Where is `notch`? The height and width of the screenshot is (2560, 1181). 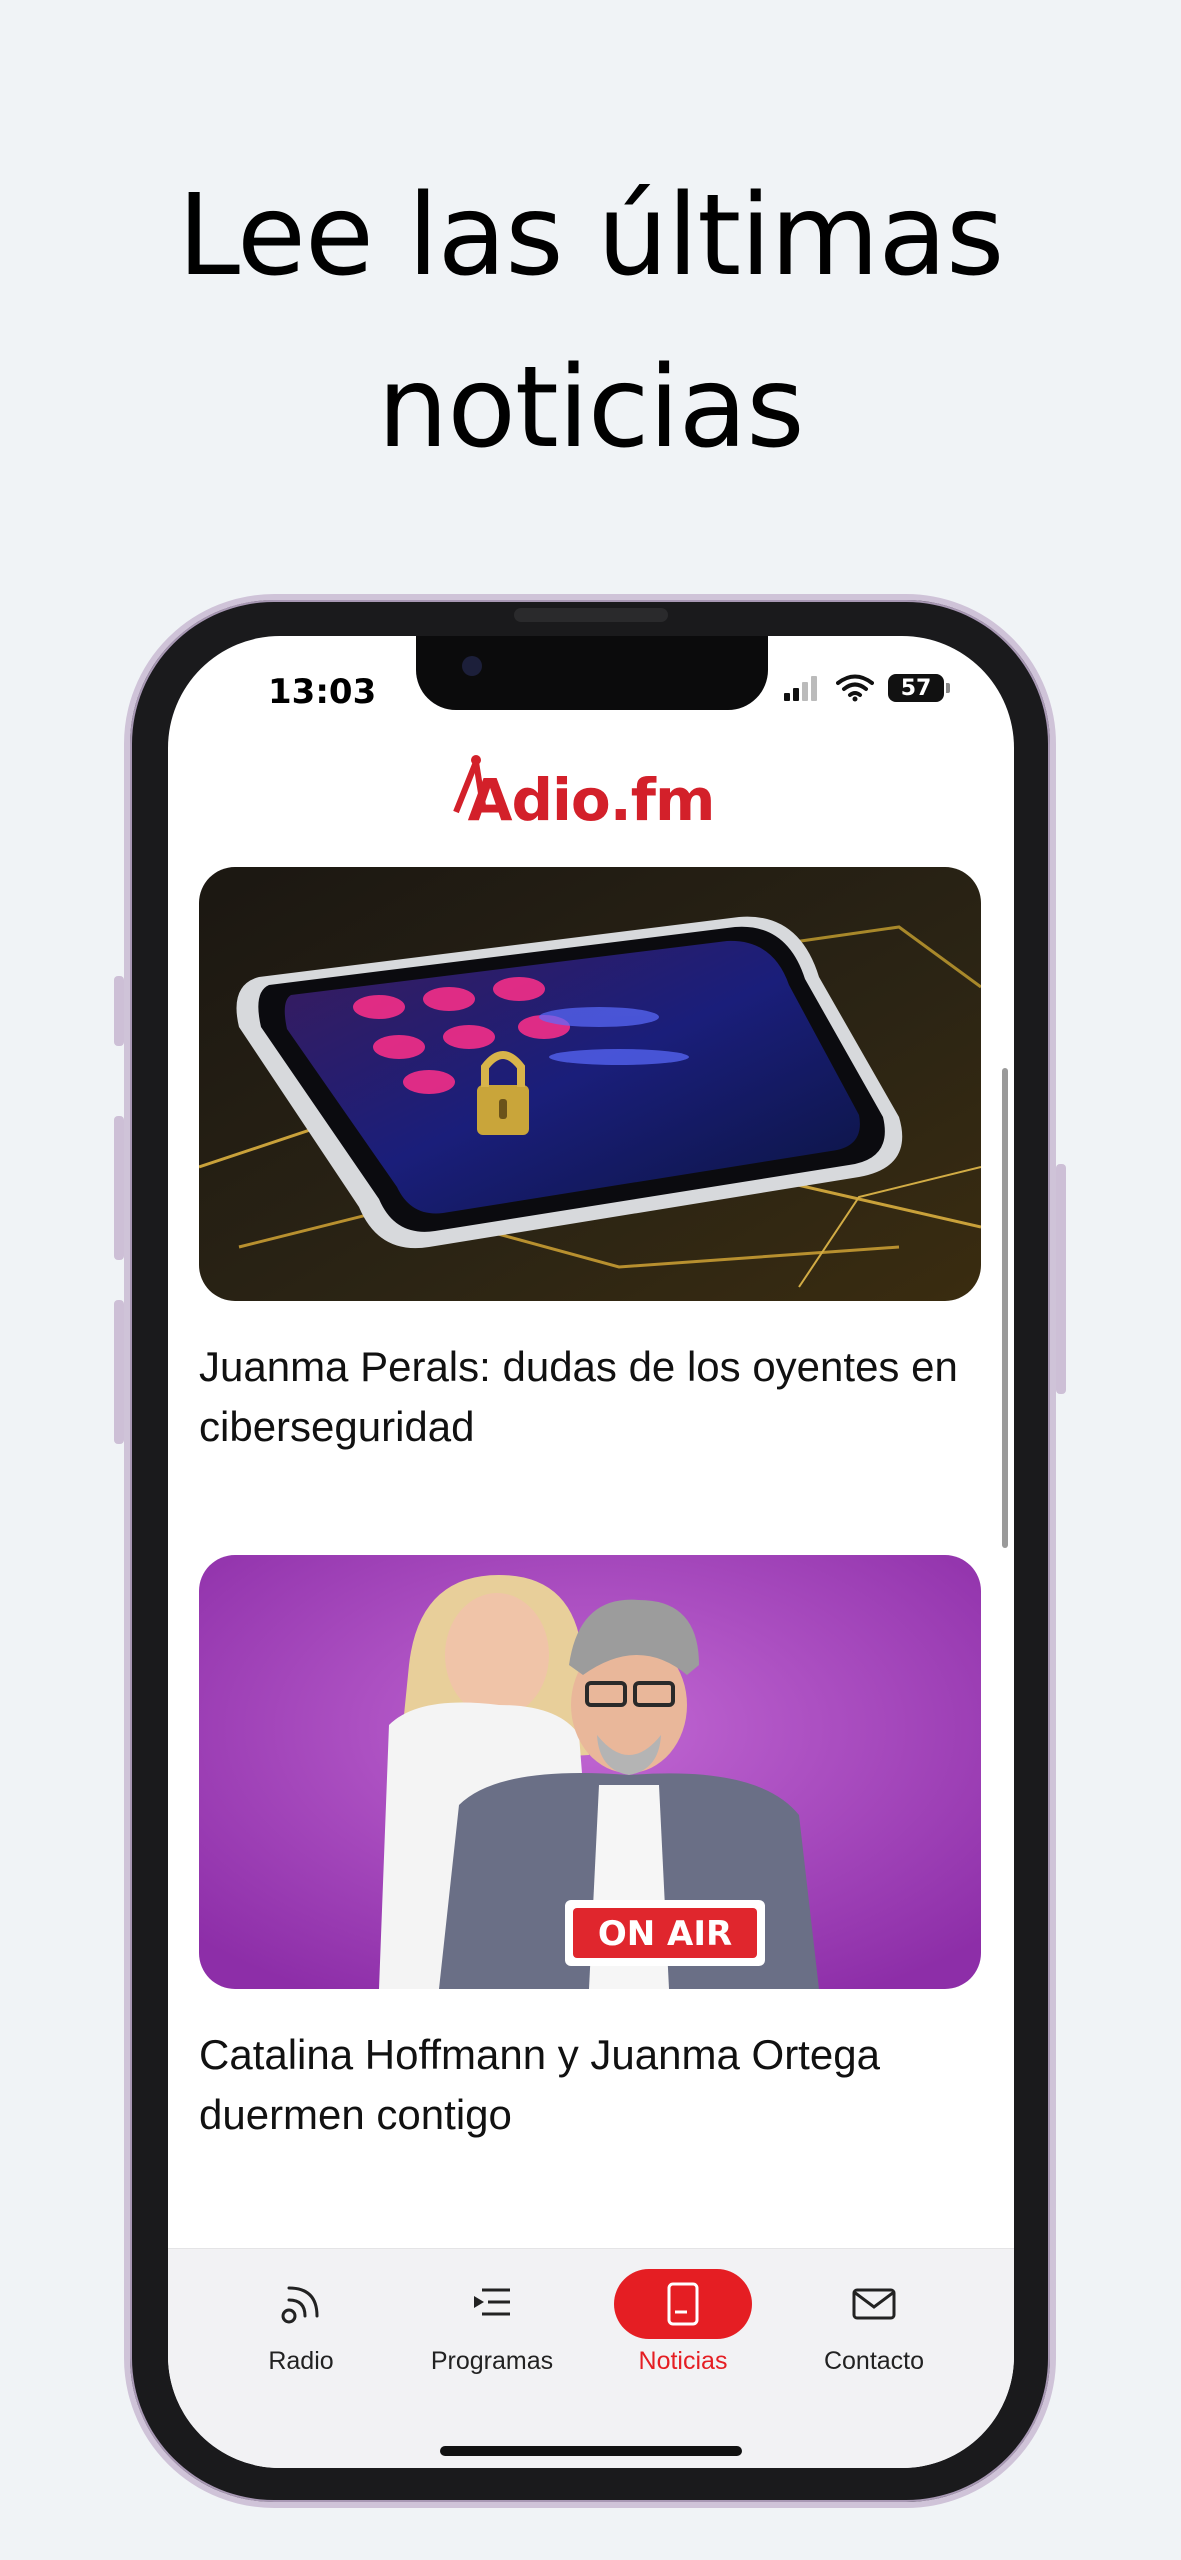 notch is located at coordinates (592, 673).